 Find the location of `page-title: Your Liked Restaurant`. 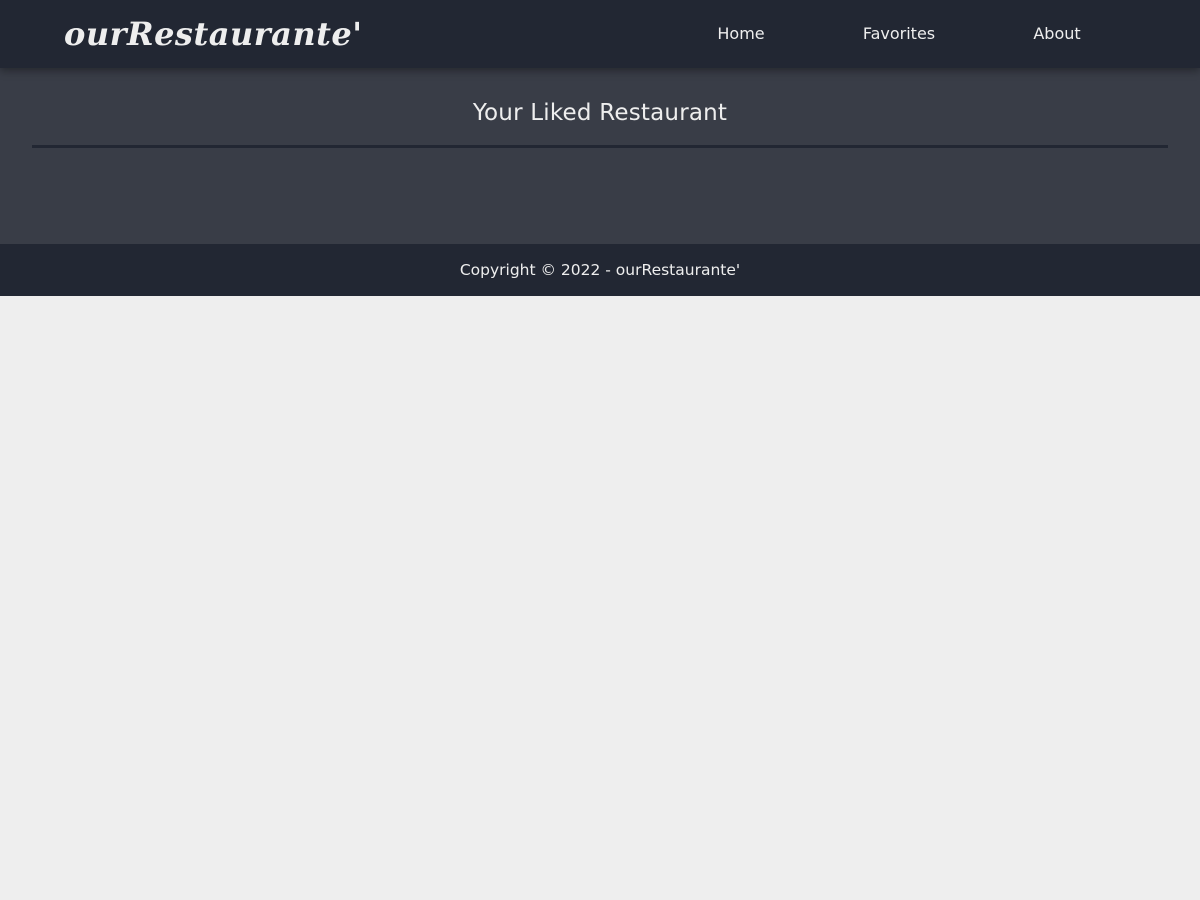

page-title: Your Liked Restaurant is located at coordinates (600, 113).